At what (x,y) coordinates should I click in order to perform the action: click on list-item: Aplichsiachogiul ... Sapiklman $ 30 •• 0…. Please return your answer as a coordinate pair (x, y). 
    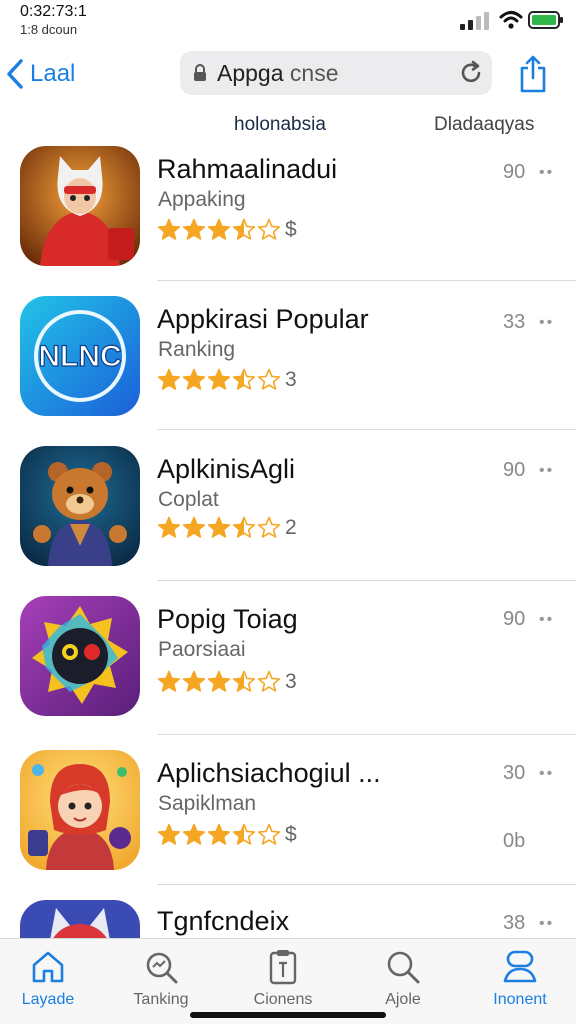
    Looking at the image, I should click on (288, 817).